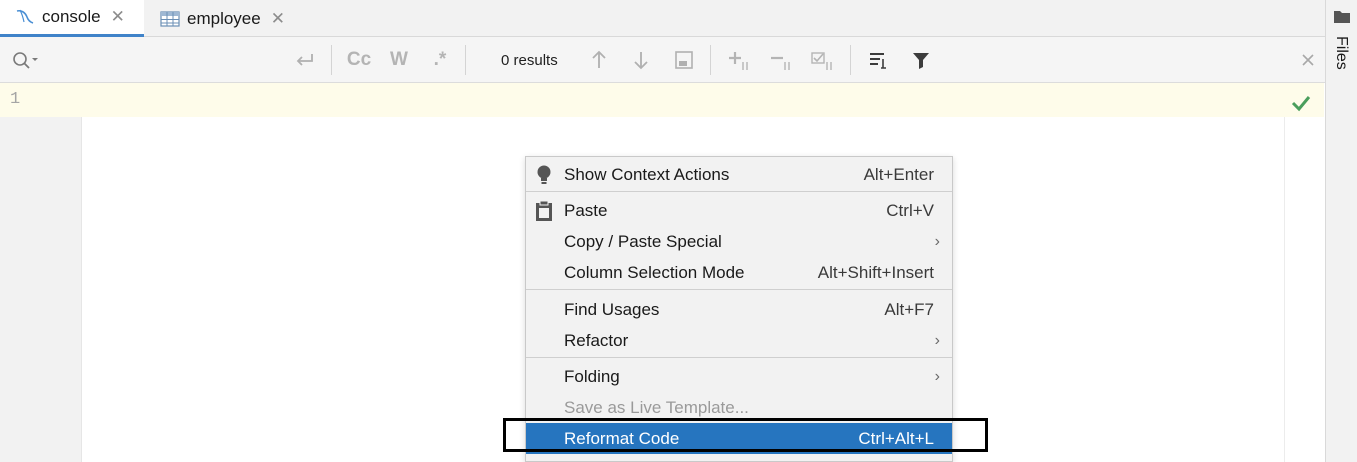 The width and height of the screenshot is (1357, 462). What do you see at coordinates (662, 18) in the screenshot?
I see `editor-tab-bar: console ✕ employee ✕` at bounding box center [662, 18].